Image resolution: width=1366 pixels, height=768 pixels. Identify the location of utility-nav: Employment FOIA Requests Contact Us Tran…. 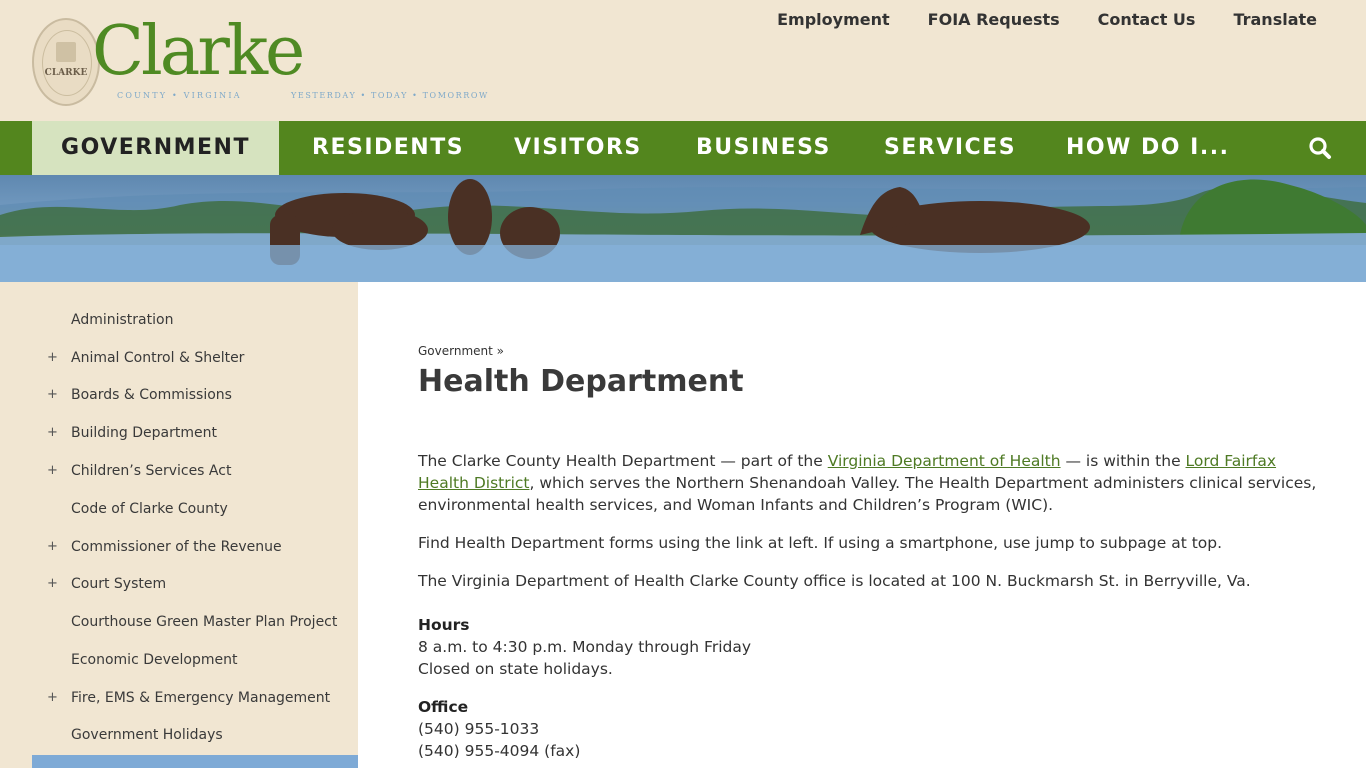
(1028, 19).